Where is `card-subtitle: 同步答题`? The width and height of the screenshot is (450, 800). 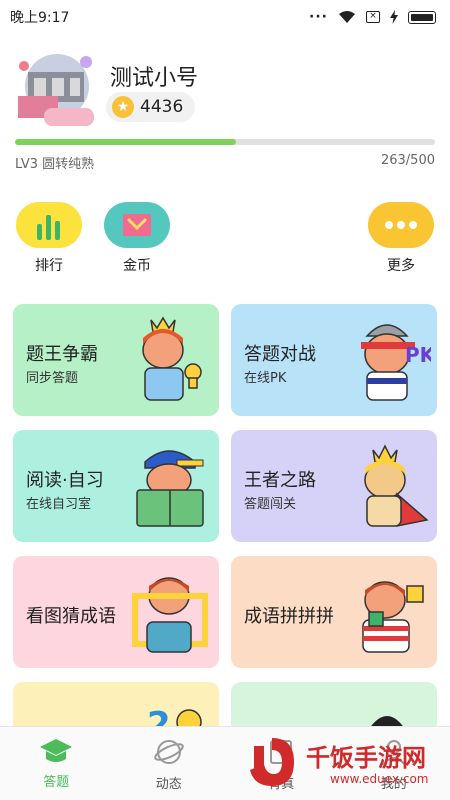 card-subtitle: 同步答题 is located at coordinates (52, 378).